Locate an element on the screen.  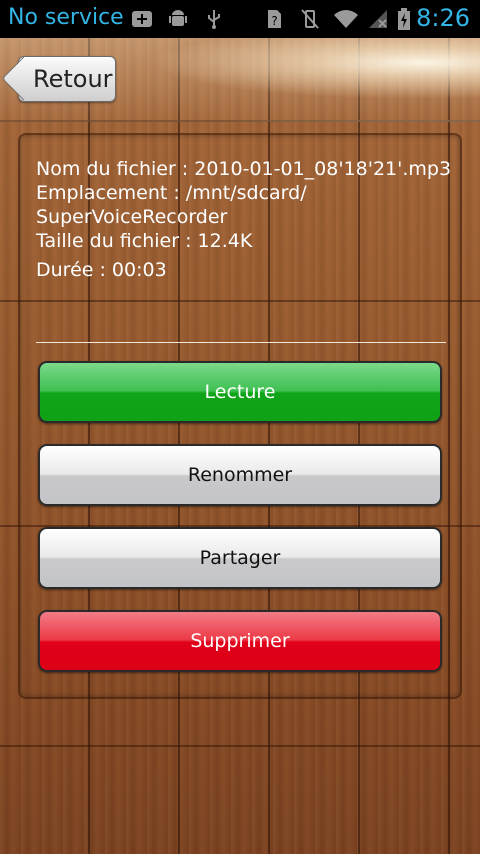
clock: 8:26 is located at coordinates (443, 18).